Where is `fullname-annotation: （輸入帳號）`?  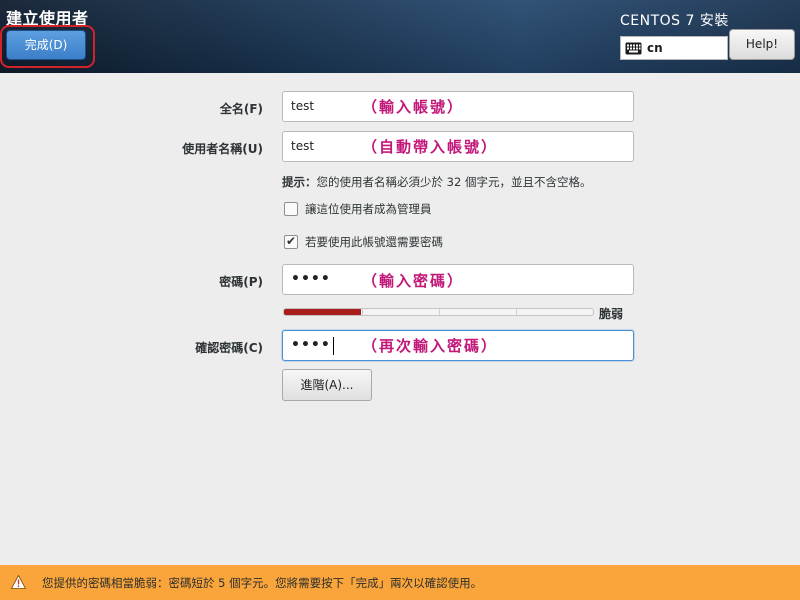 fullname-annotation: （輸入帳號） is located at coordinates (413, 107).